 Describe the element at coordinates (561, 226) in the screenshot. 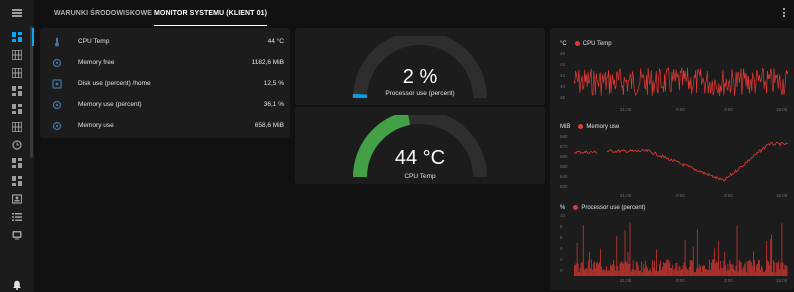

I see `y-tick: 8` at that location.